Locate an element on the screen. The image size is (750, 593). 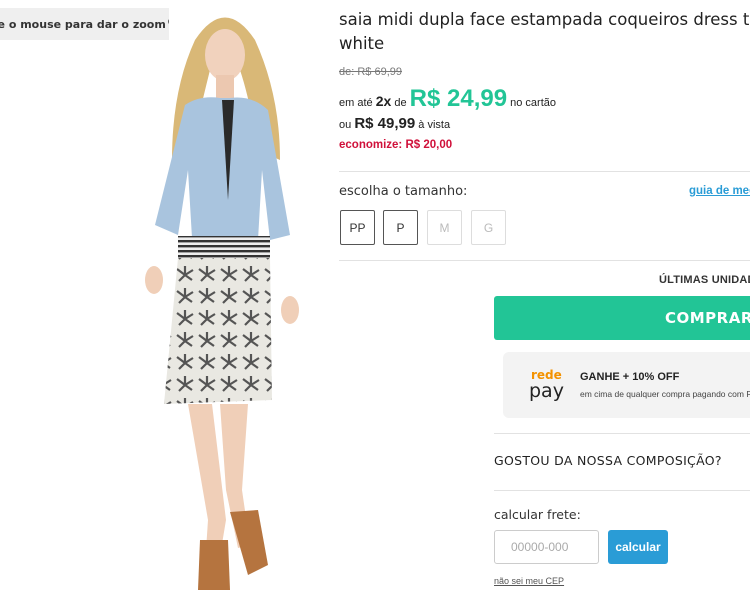
cash-price: ou R$ 49,99 à vista is located at coordinates (394, 123).